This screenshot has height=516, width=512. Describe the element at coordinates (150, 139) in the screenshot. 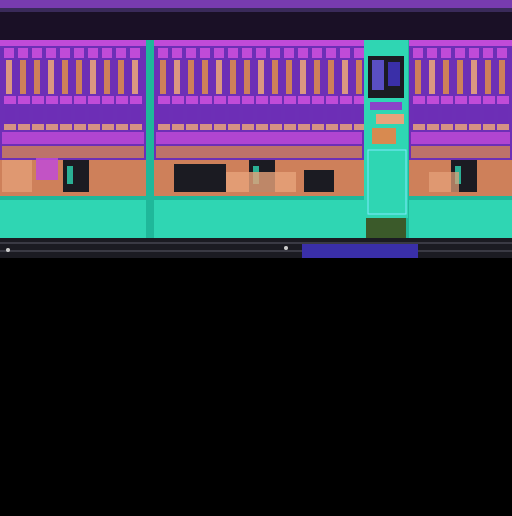

I see `divider-left` at that location.